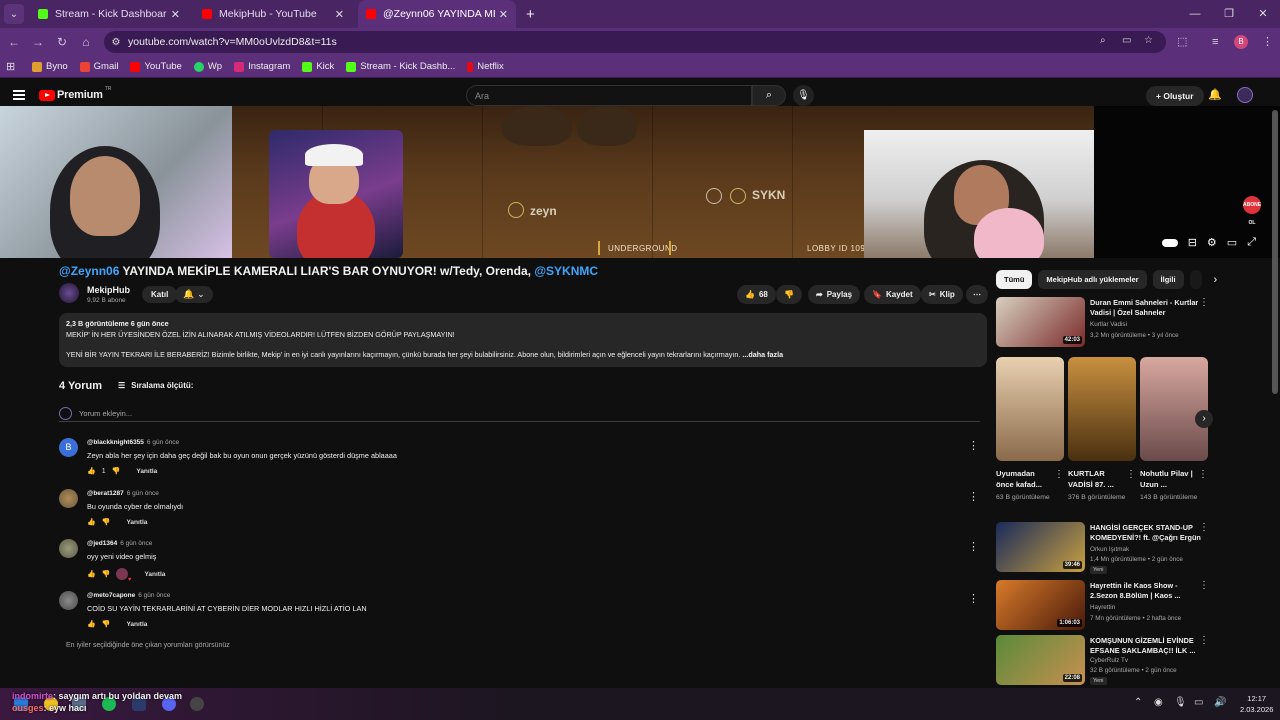 Image resolution: width=1280 pixels, height=720 pixels. What do you see at coordinates (762, 354) in the screenshot?
I see `show-more-link: ...daha fazla` at bounding box center [762, 354].